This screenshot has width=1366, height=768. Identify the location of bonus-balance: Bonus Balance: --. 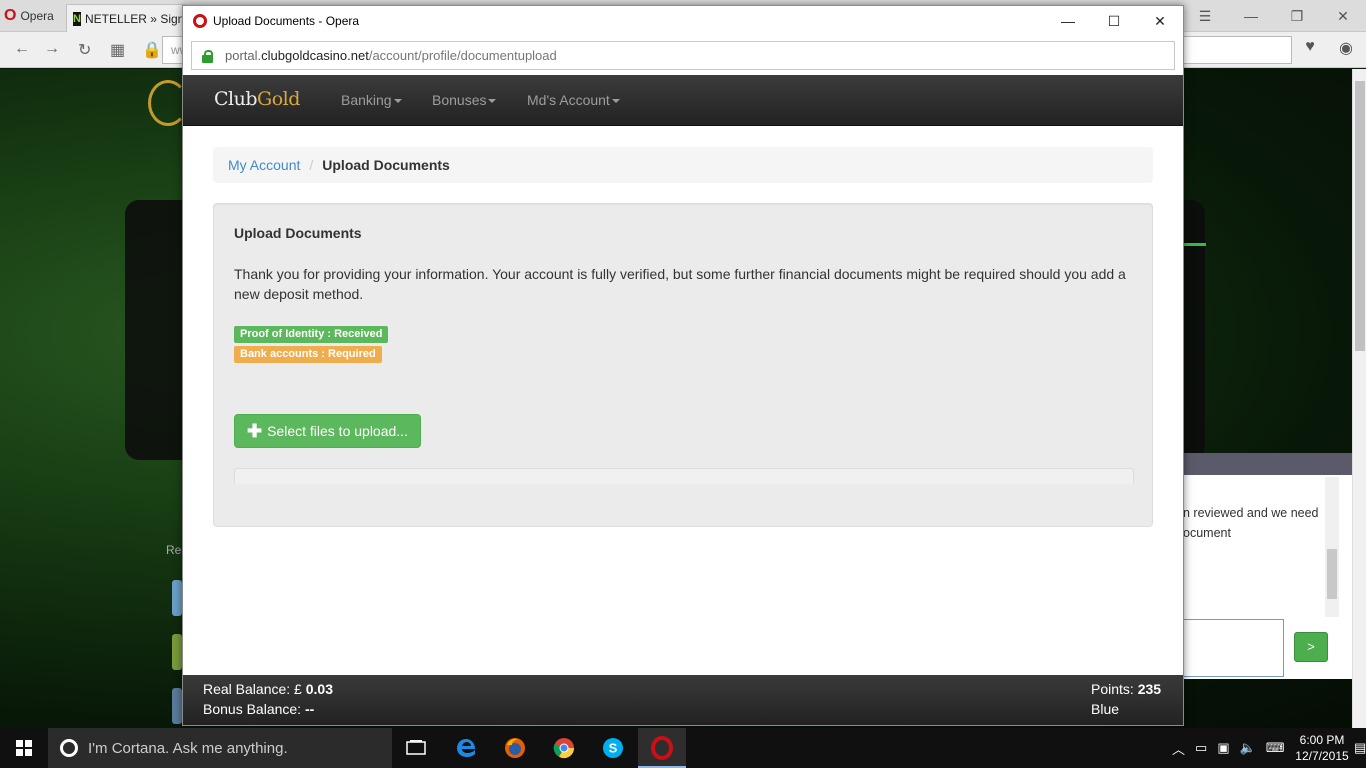
(268, 709).